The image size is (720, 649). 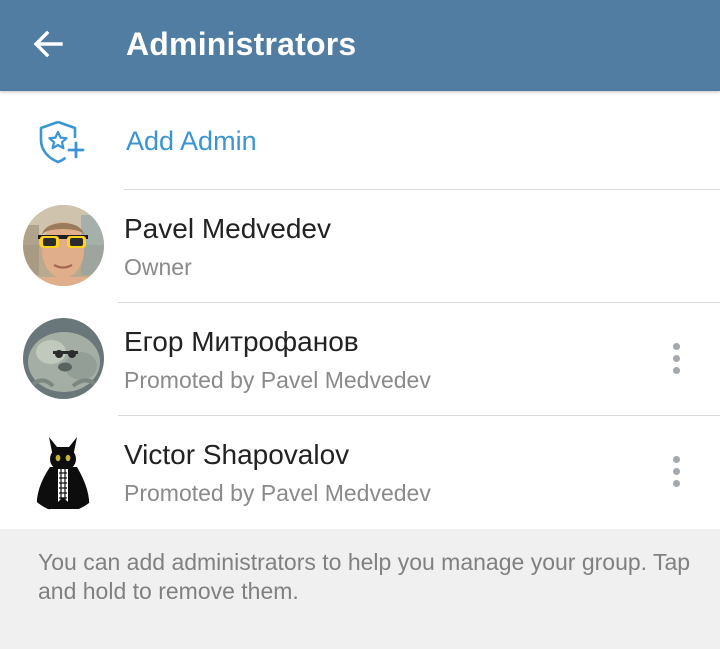 What do you see at coordinates (63, 471) in the screenshot?
I see `avatar-black-cat` at bounding box center [63, 471].